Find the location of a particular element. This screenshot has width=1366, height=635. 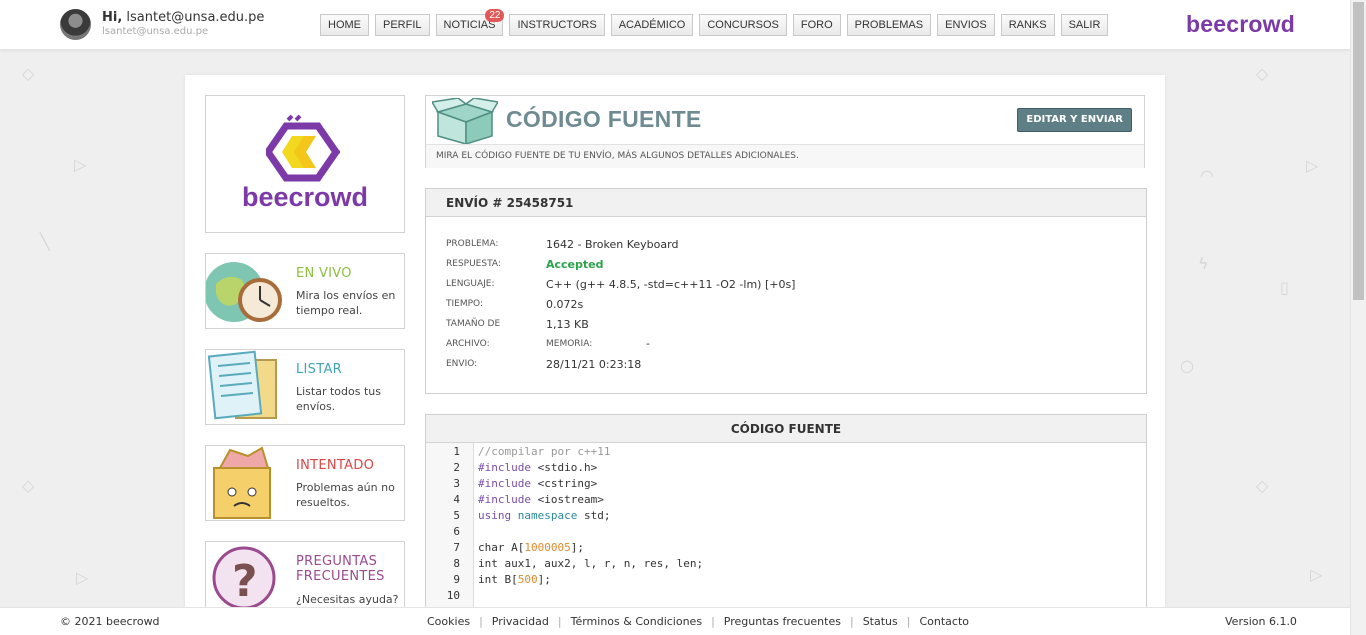

beecrowd-hex-icon is located at coordinates (303, 148).